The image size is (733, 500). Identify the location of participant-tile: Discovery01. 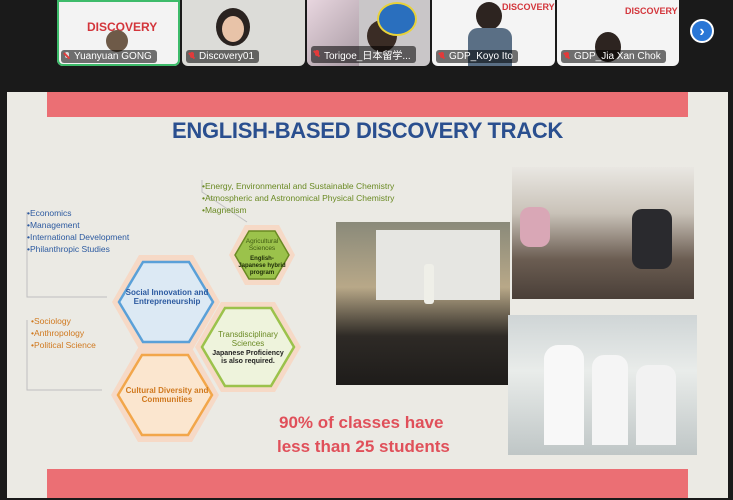
(243, 33).